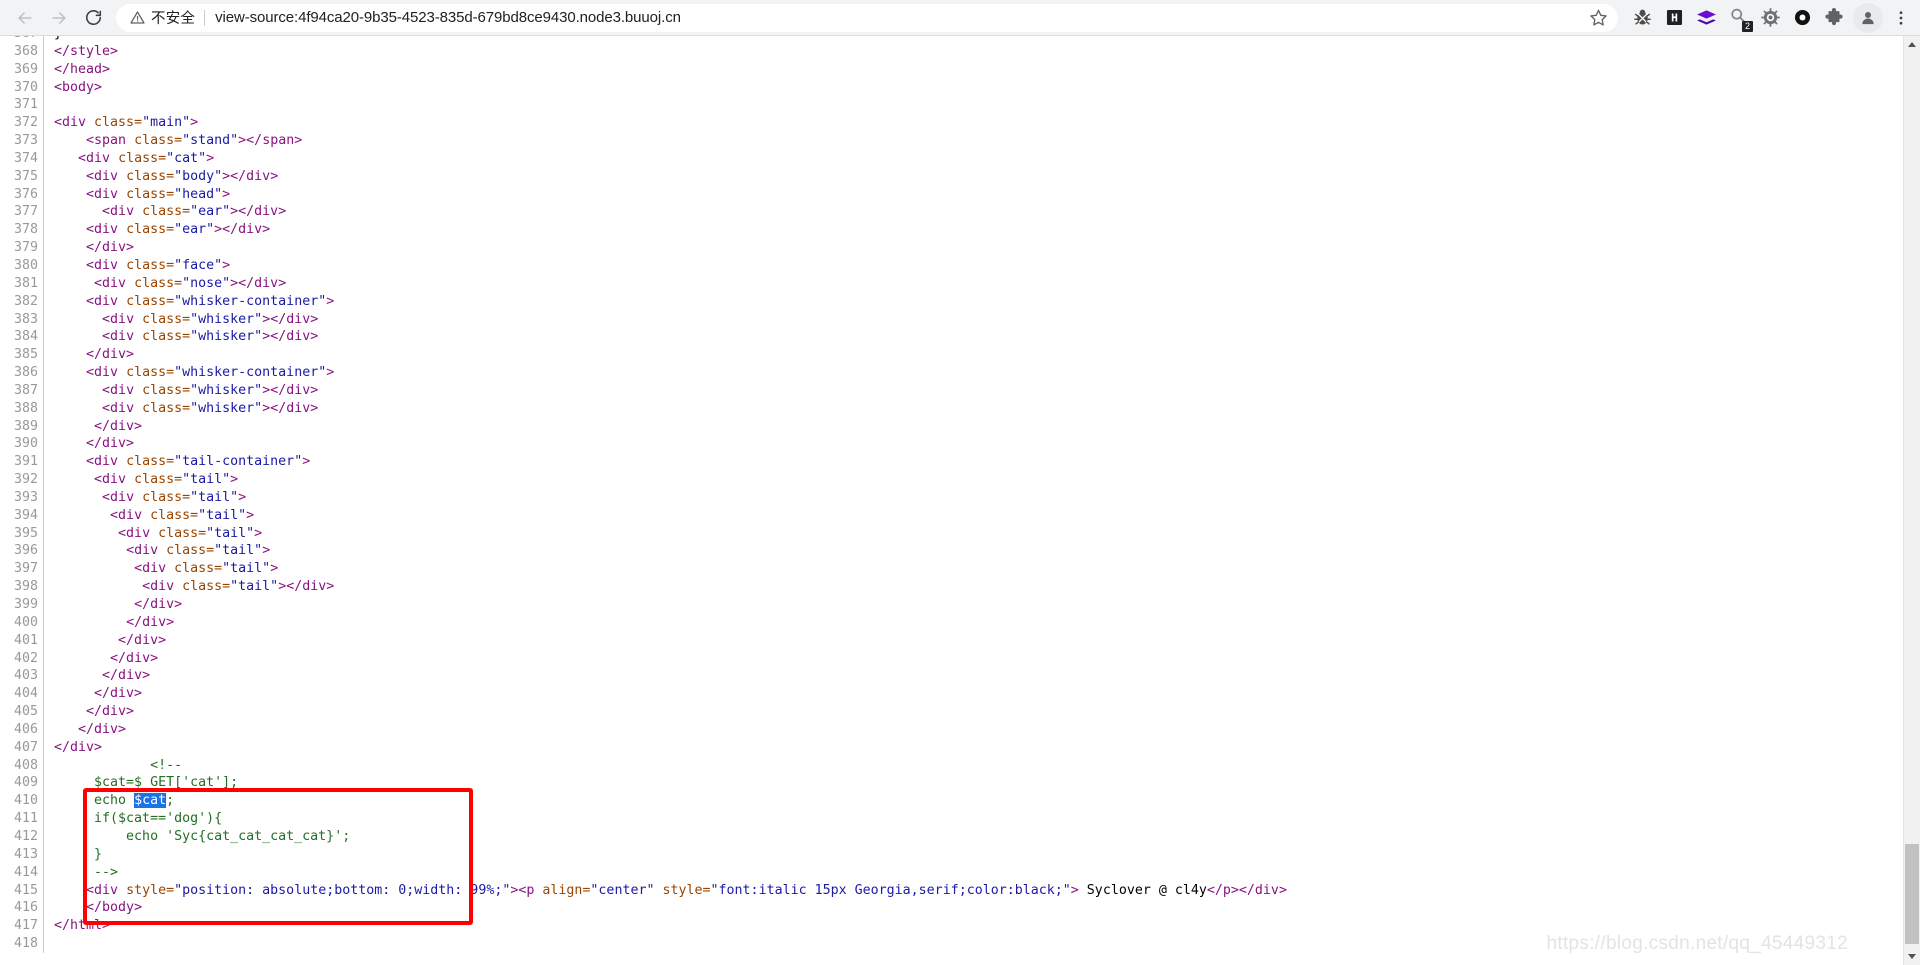 This screenshot has height=965, width=1920. Describe the element at coordinates (25, 355) in the screenshot. I see `line-number: 385` at that location.